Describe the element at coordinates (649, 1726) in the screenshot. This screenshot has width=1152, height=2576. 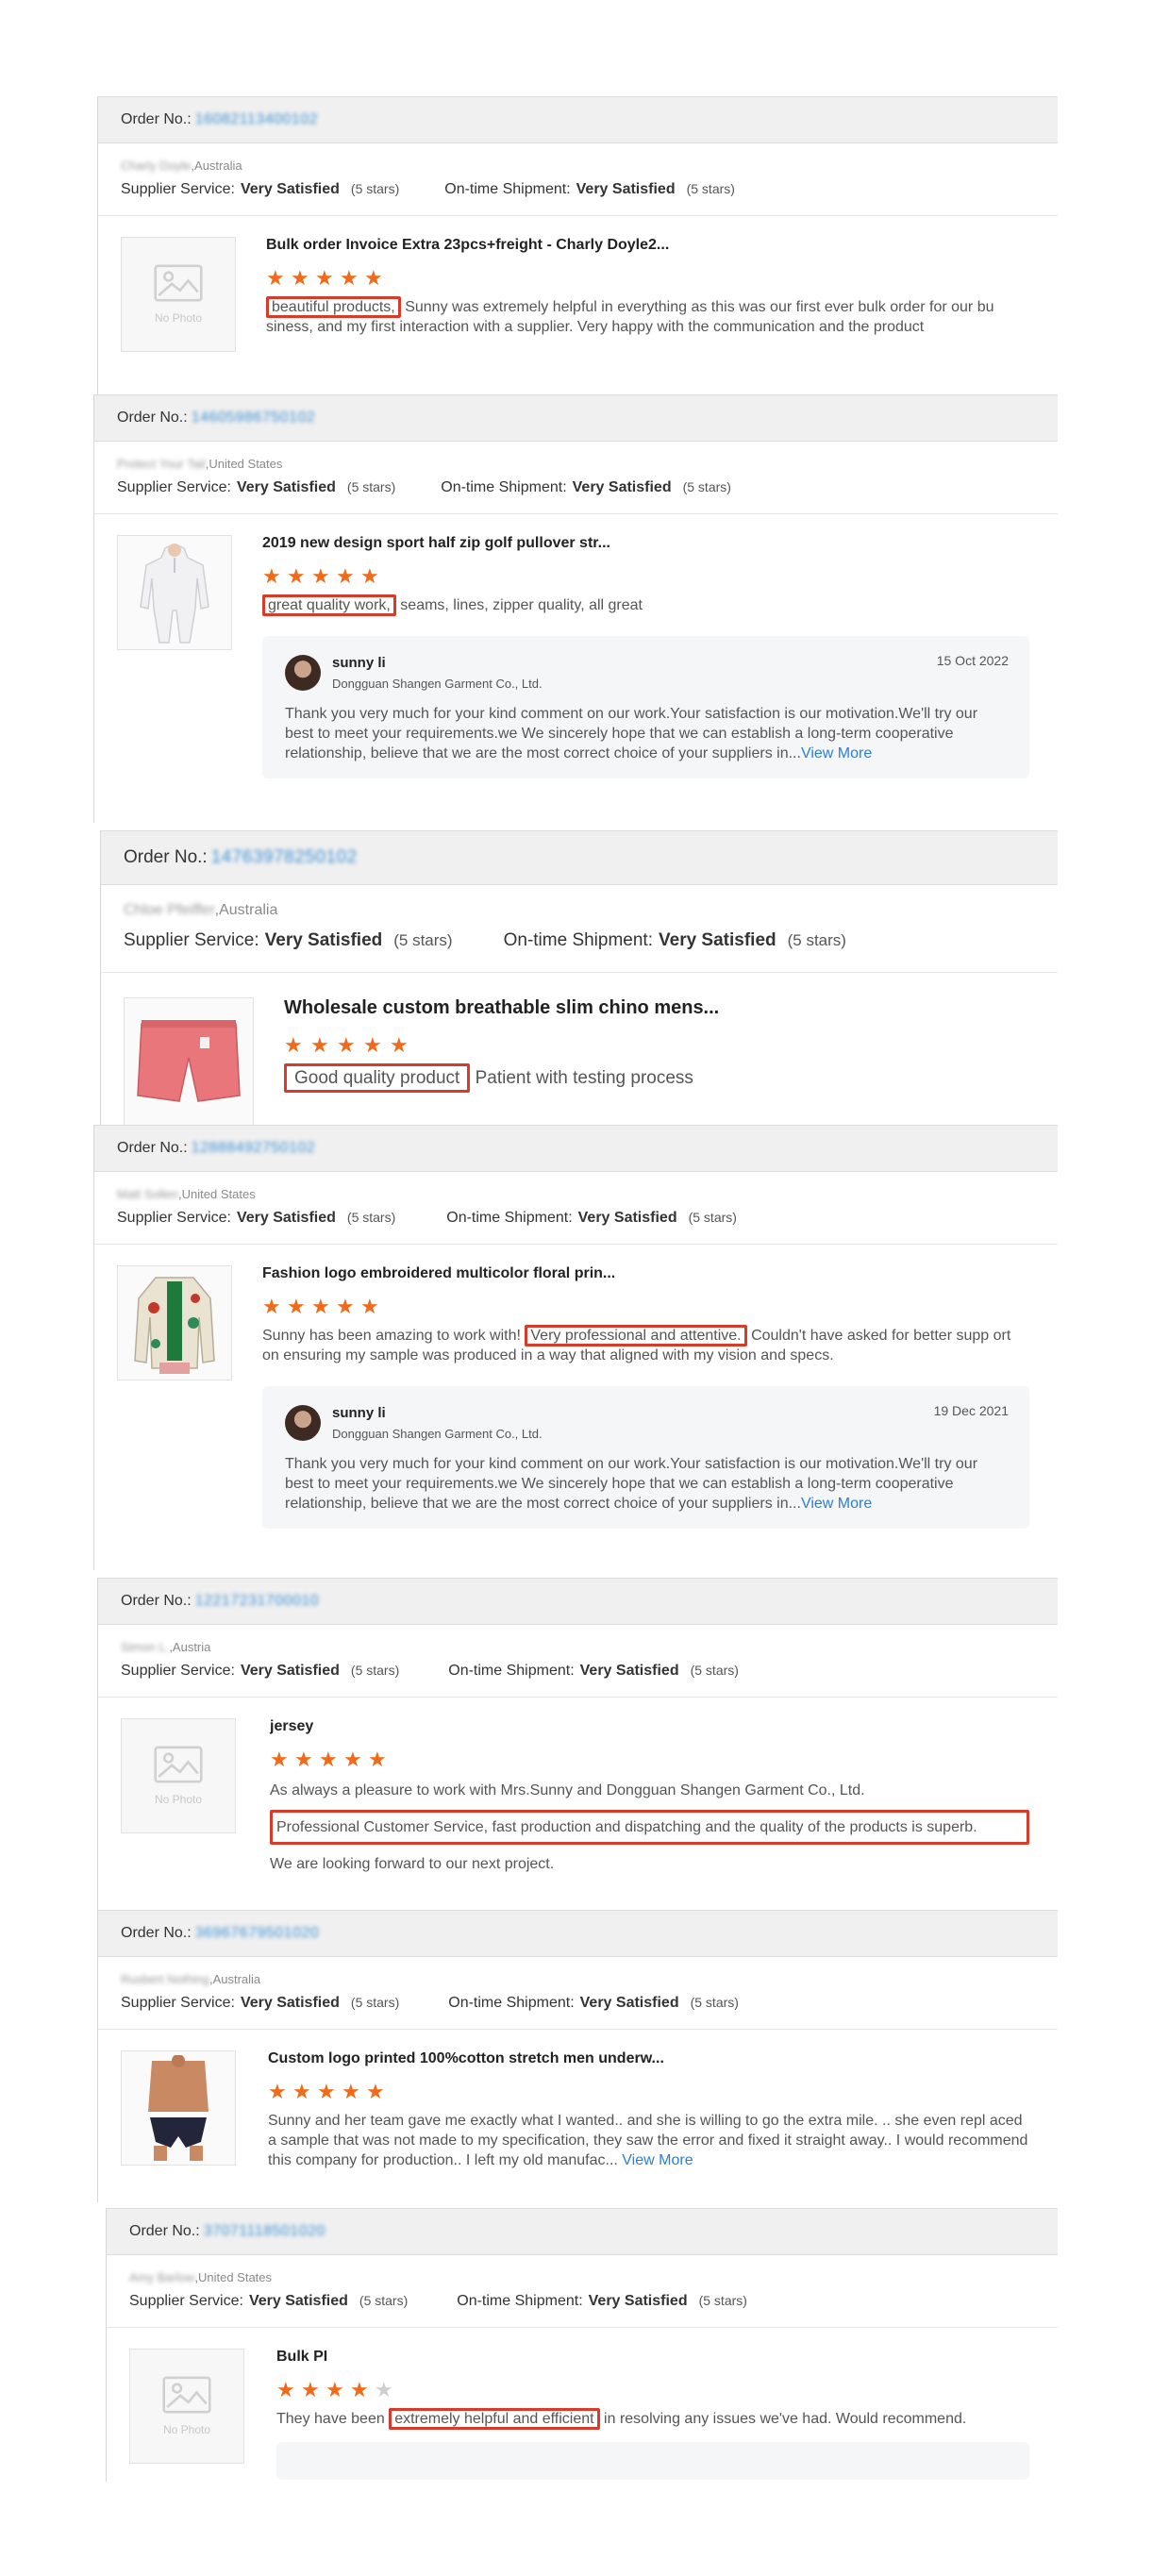
I see `product-title: jersey` at that location.